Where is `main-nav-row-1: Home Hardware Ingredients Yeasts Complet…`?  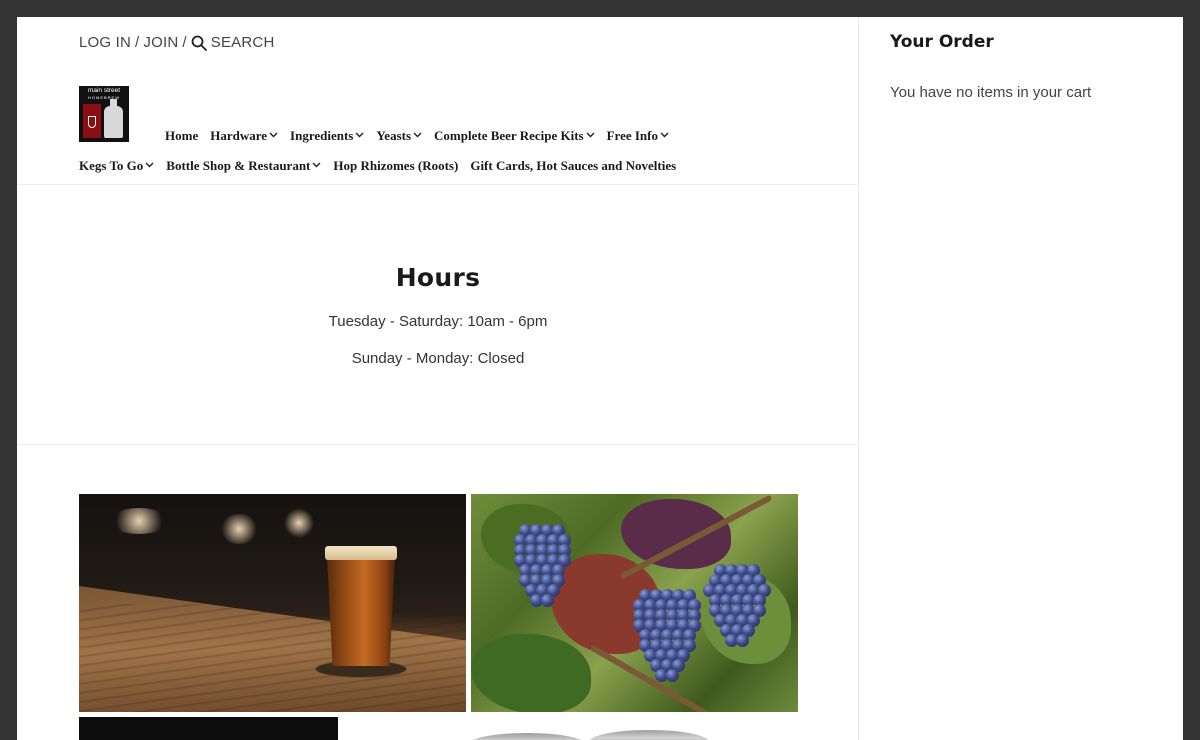
main-nav-row-1: Home Hardware Ingredients Yeasts Complet… is located at coordinates (423, 136).